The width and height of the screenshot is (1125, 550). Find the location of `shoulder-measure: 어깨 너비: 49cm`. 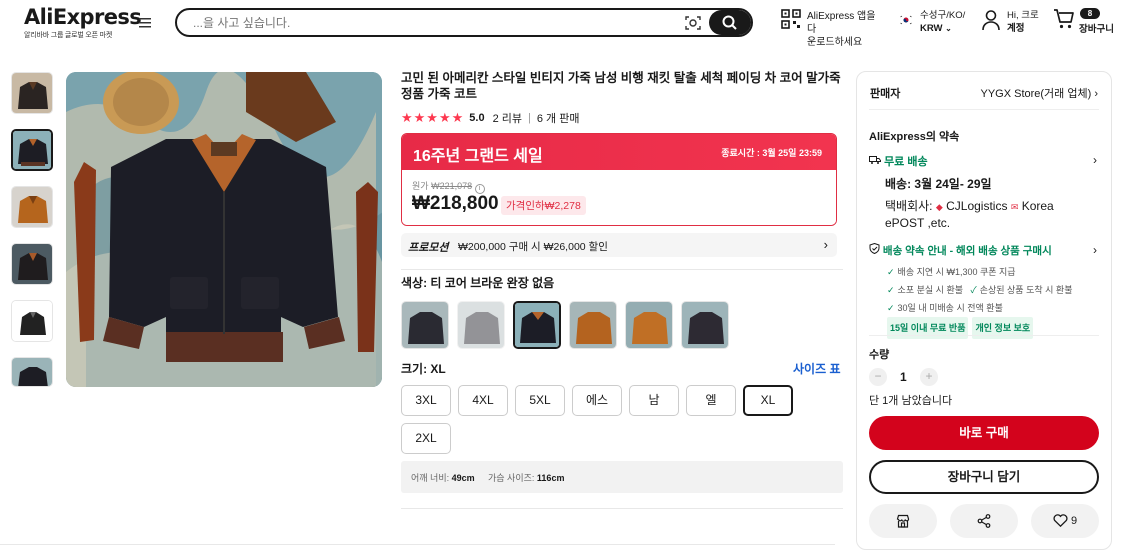

shoulder-measure: 어깨 너비: 49cm is located at coordinates (443, 477).